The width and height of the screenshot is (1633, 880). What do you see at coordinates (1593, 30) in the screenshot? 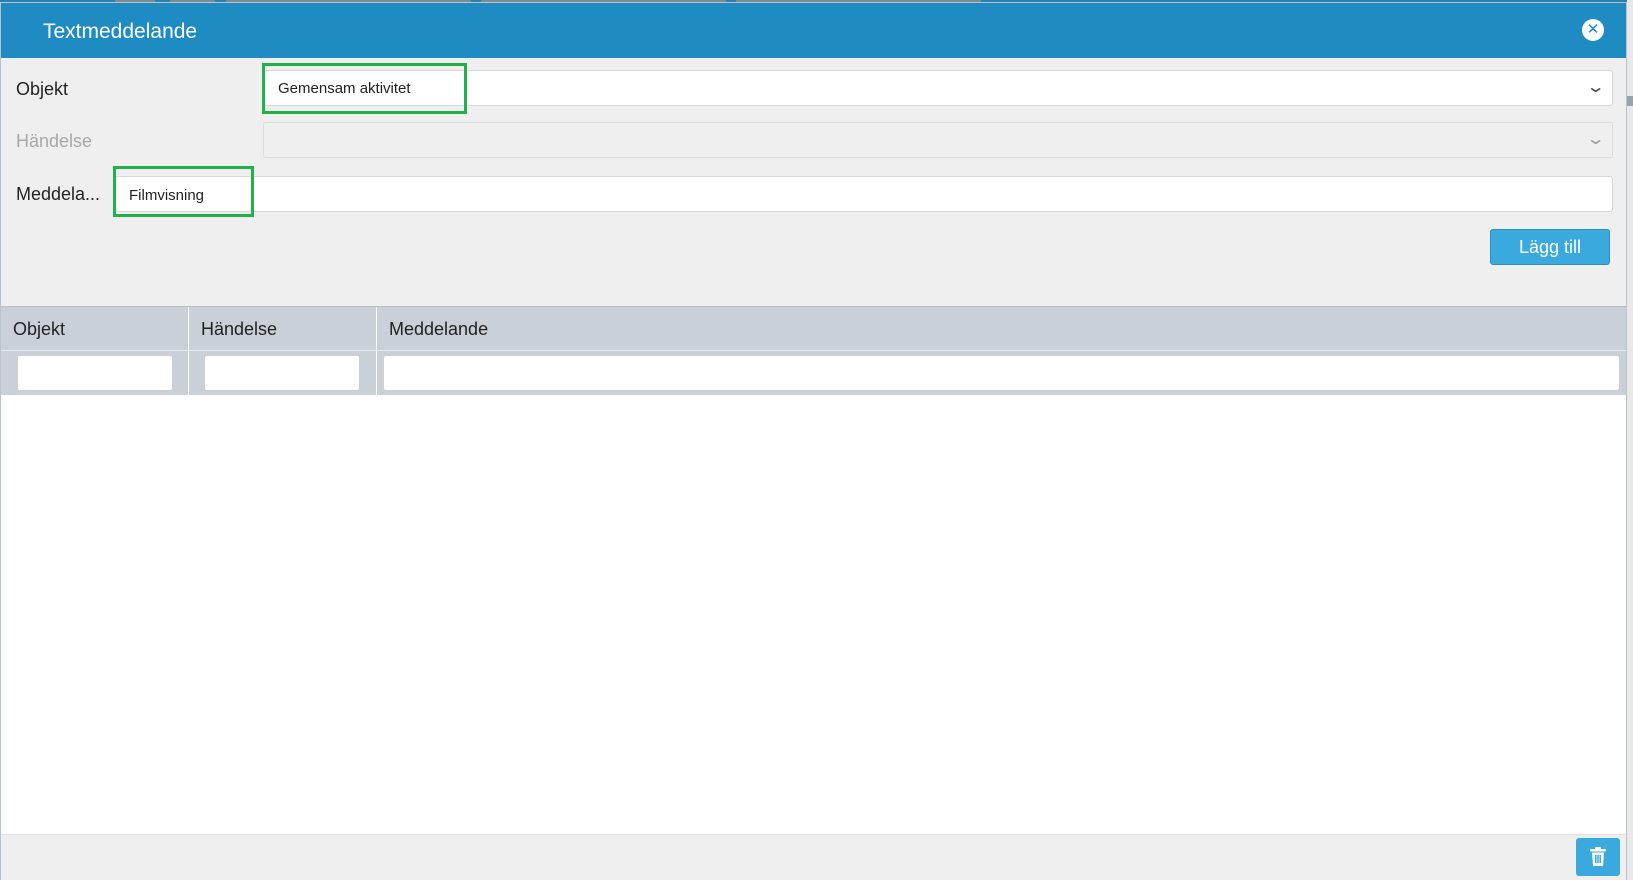
I see `close-icon: ✕` at bounding box center [1593, 30].